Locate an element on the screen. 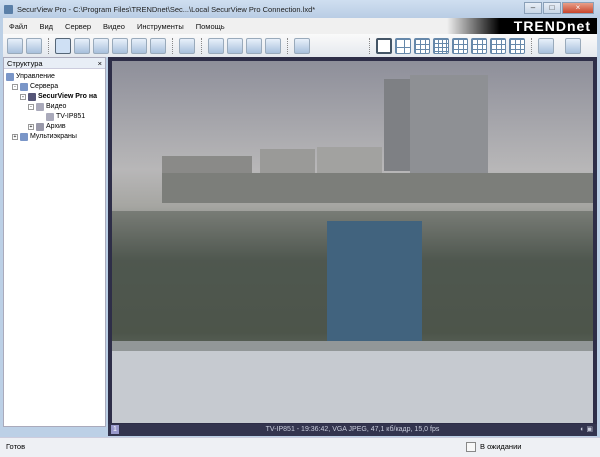  display-dropdown-icon is located at coordinates (546, 45).